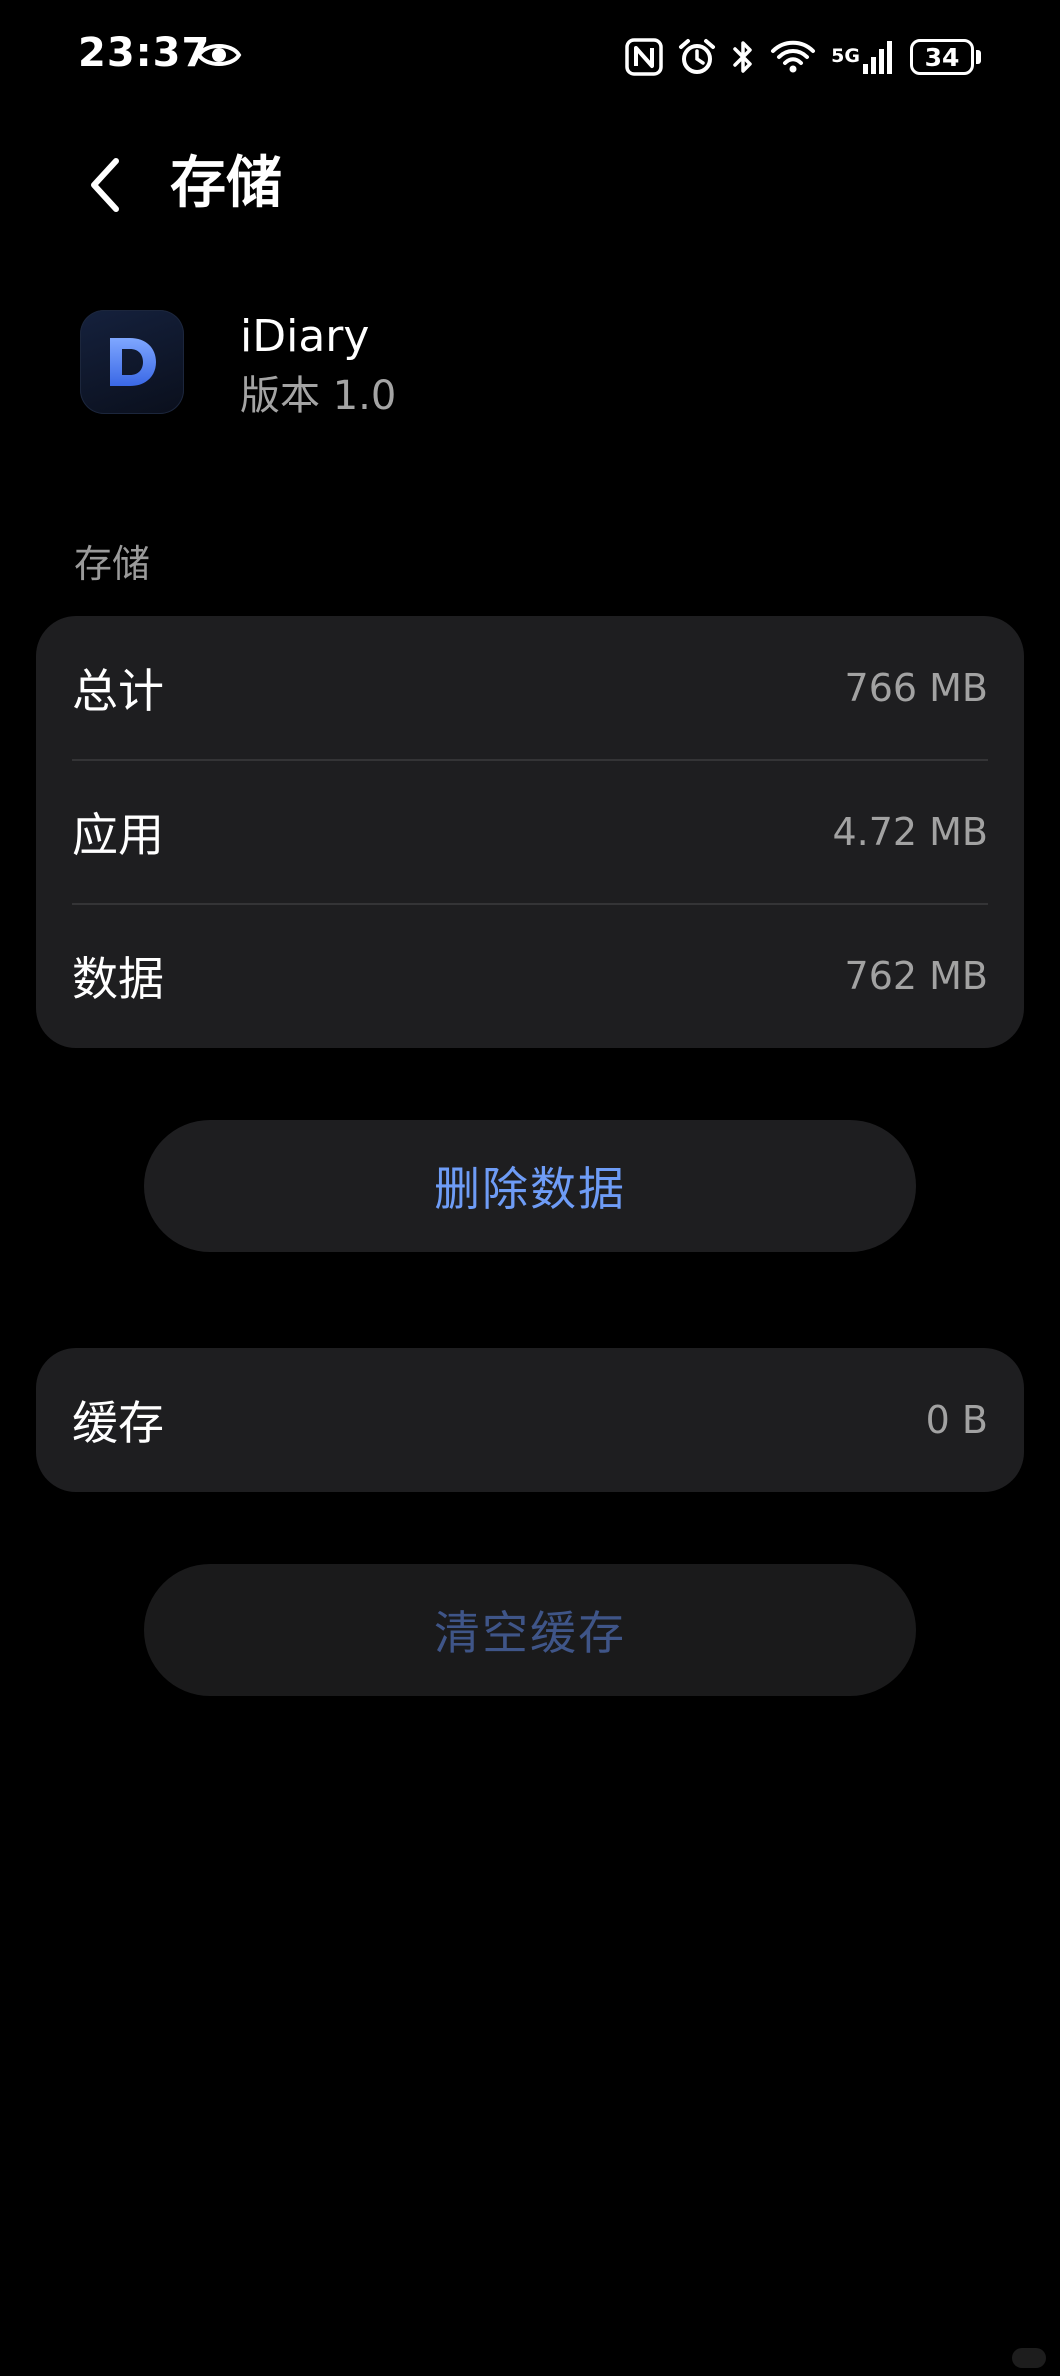 The image size is (1060, 2376). Describe the element at coordinates (910, 832) in the screenshot. I see `row-value: 4.72 MB` at that location.